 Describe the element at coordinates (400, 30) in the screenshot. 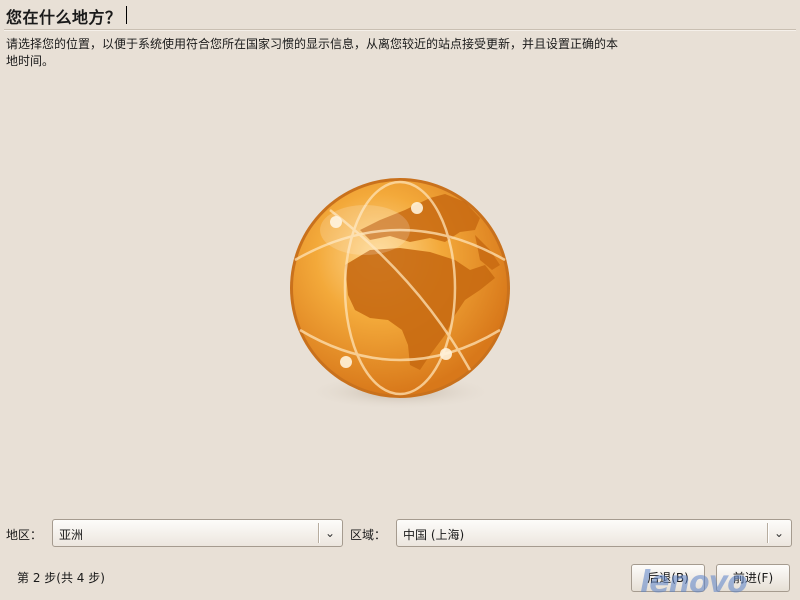

I see `title-divider` at that location.